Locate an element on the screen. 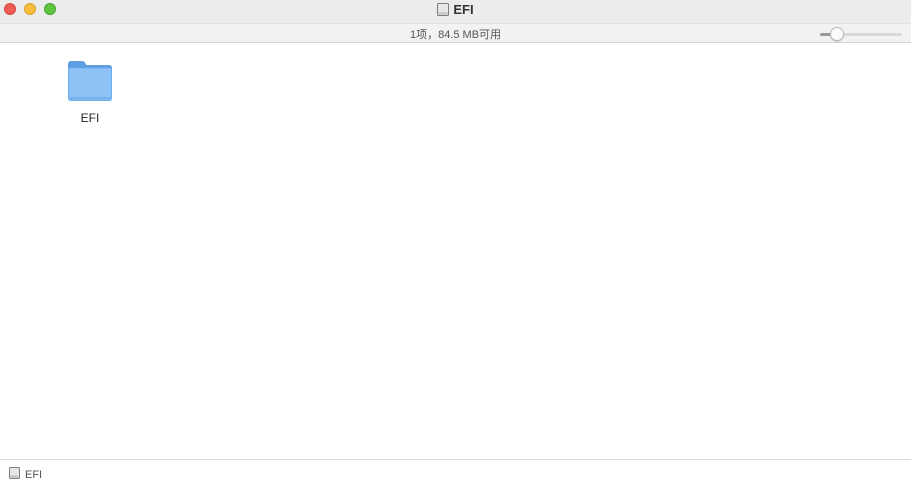 This screenshot has height=487, width=911. path-item-label: EFI is located at coordinates (34, 475).